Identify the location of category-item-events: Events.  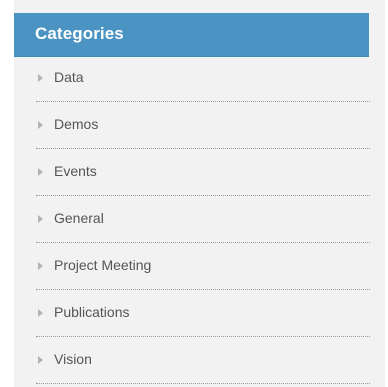
(199, 174).